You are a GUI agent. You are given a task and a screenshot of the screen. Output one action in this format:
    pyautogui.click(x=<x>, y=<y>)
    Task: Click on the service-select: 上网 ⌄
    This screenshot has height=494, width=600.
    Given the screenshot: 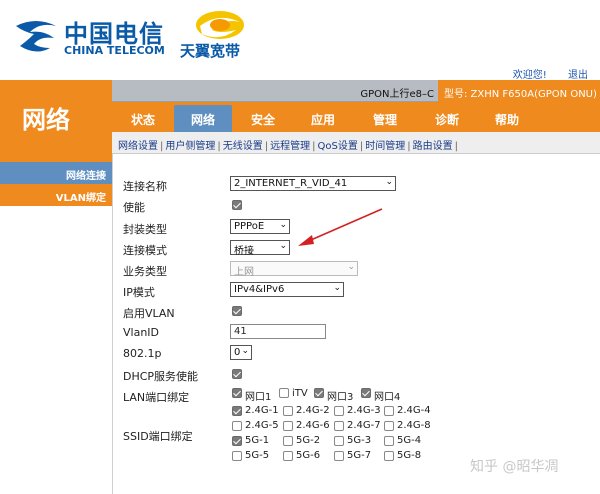 What is the action you would take?
    pyautogui.click(x=294, y=269)
    